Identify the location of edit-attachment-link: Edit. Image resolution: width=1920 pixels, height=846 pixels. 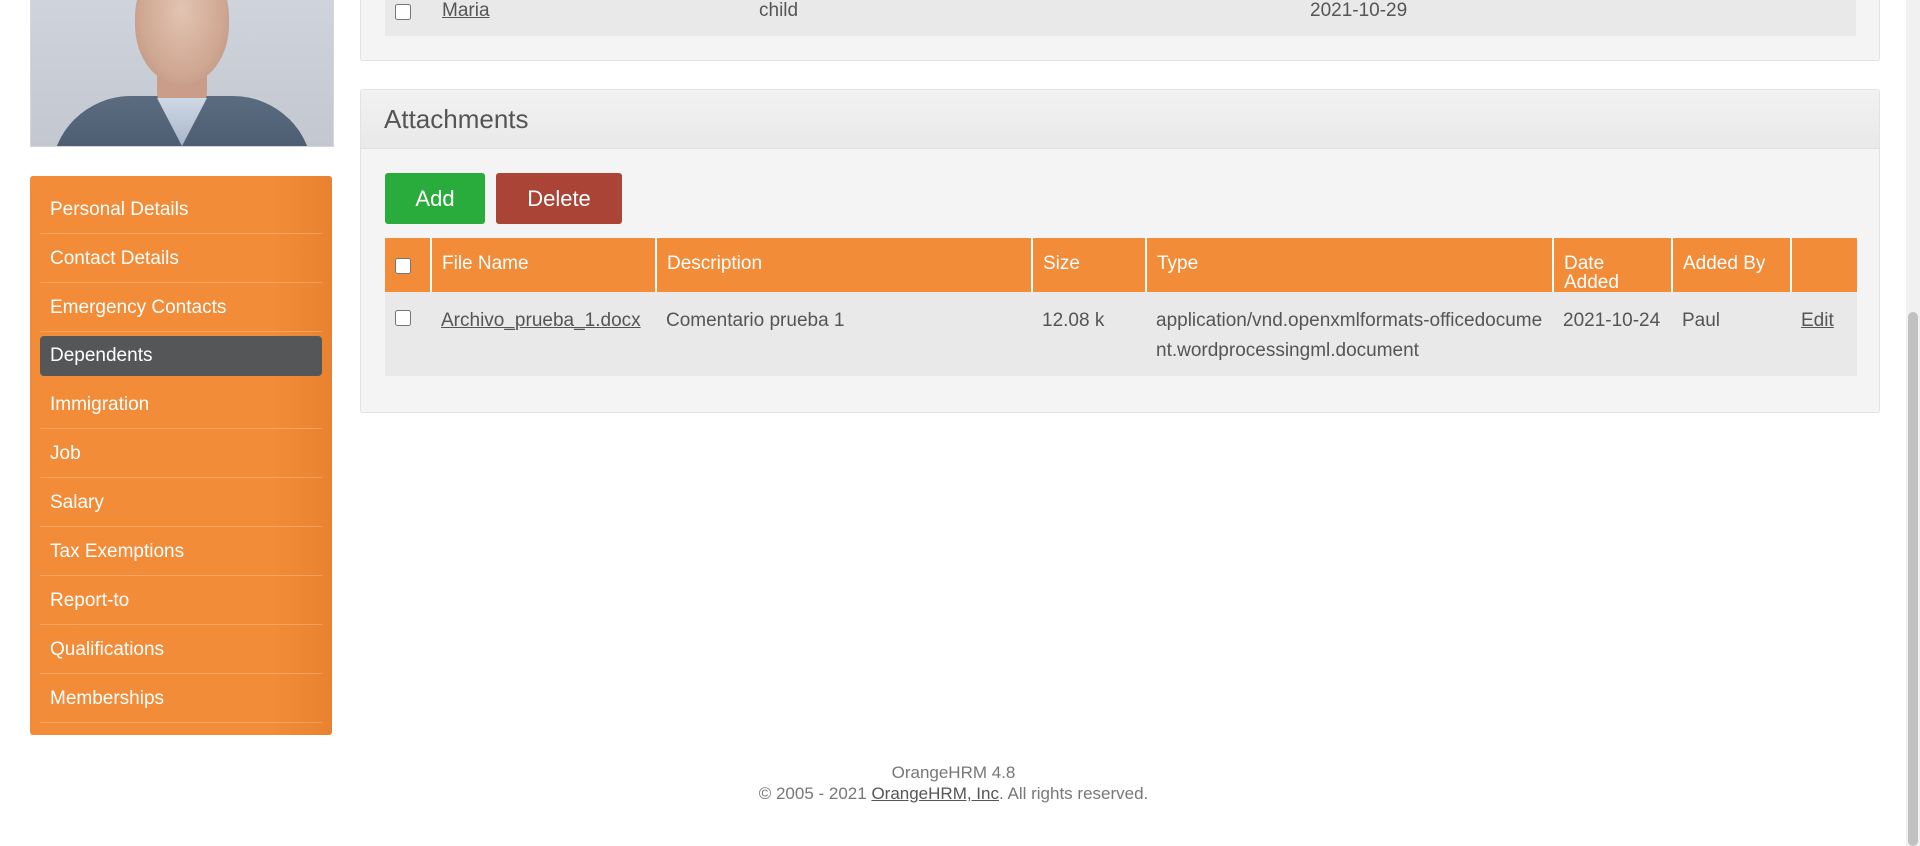
(1817, 320).